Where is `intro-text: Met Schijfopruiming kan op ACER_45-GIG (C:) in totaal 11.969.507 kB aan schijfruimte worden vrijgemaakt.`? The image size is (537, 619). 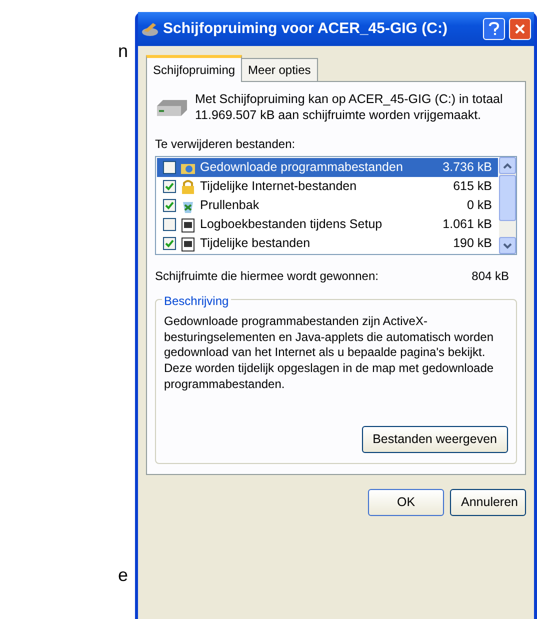
intro-text: Met Schijfopruiming kan op ACER_45-GIG (C:) in totaal 11.969.507 kB aan schijfruimte worden vrijgemaakt. is located at coordinates (349, 108).